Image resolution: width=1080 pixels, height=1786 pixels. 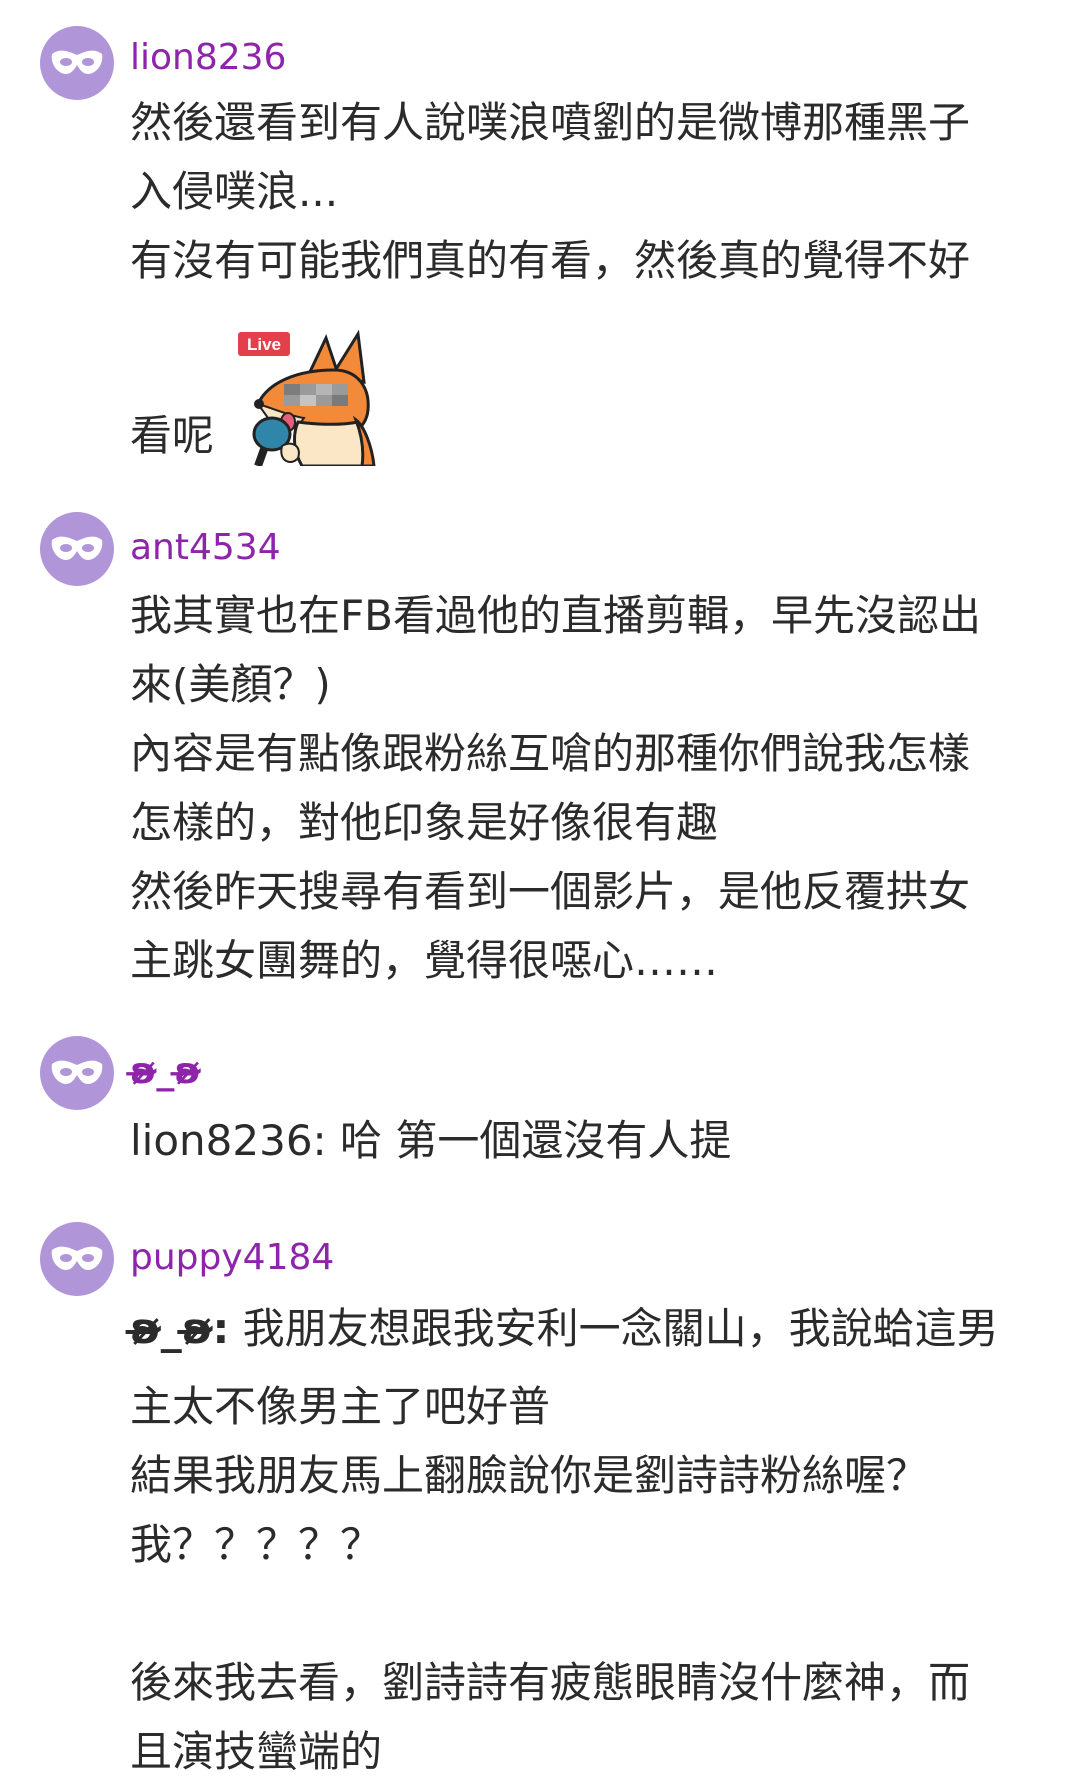 What do you see at coordinates (179, 1328) in the screenshot?
I see `mention: ʚ̴̶̷_ʚ̴̶̷:` at bounding box center [179, 1328].